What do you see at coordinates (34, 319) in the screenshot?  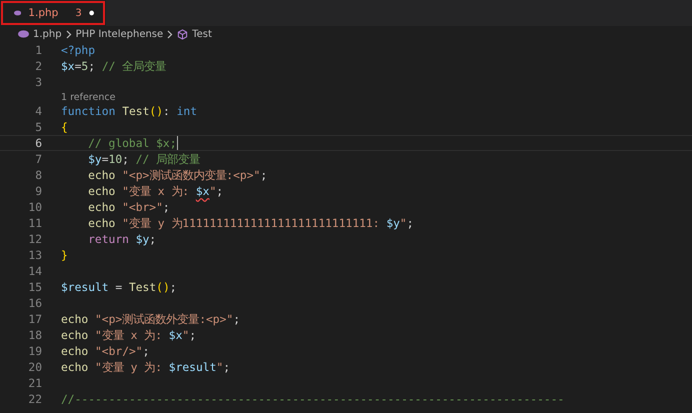 I see `line-number: 17` at bounding box center [34, 319].